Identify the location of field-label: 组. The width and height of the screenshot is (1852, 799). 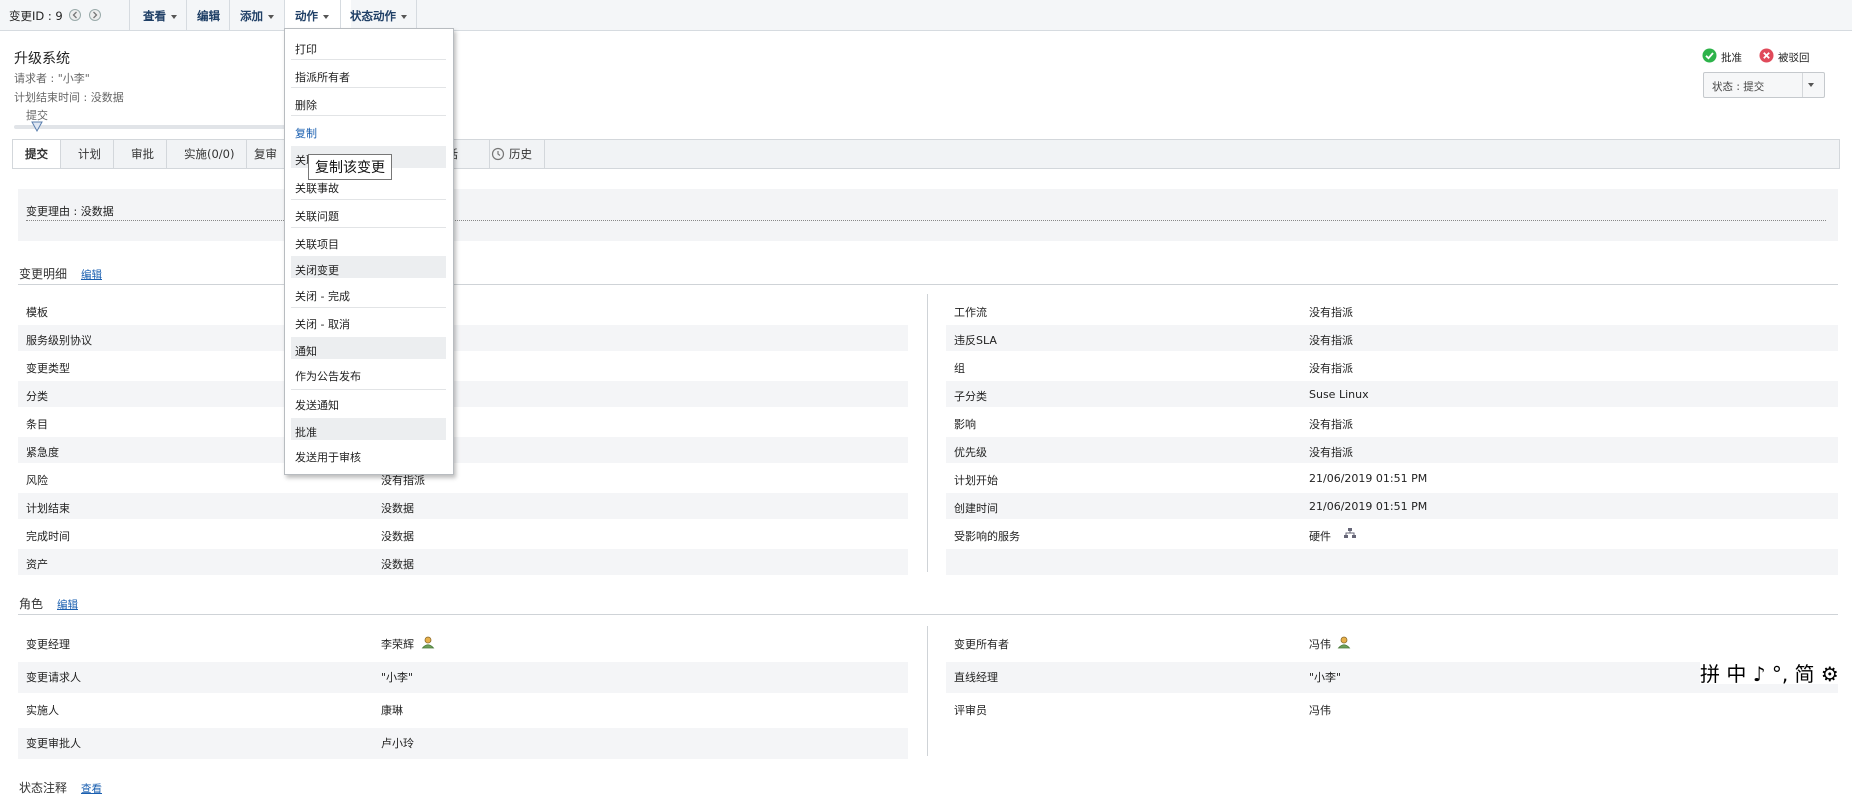
(959, 368).